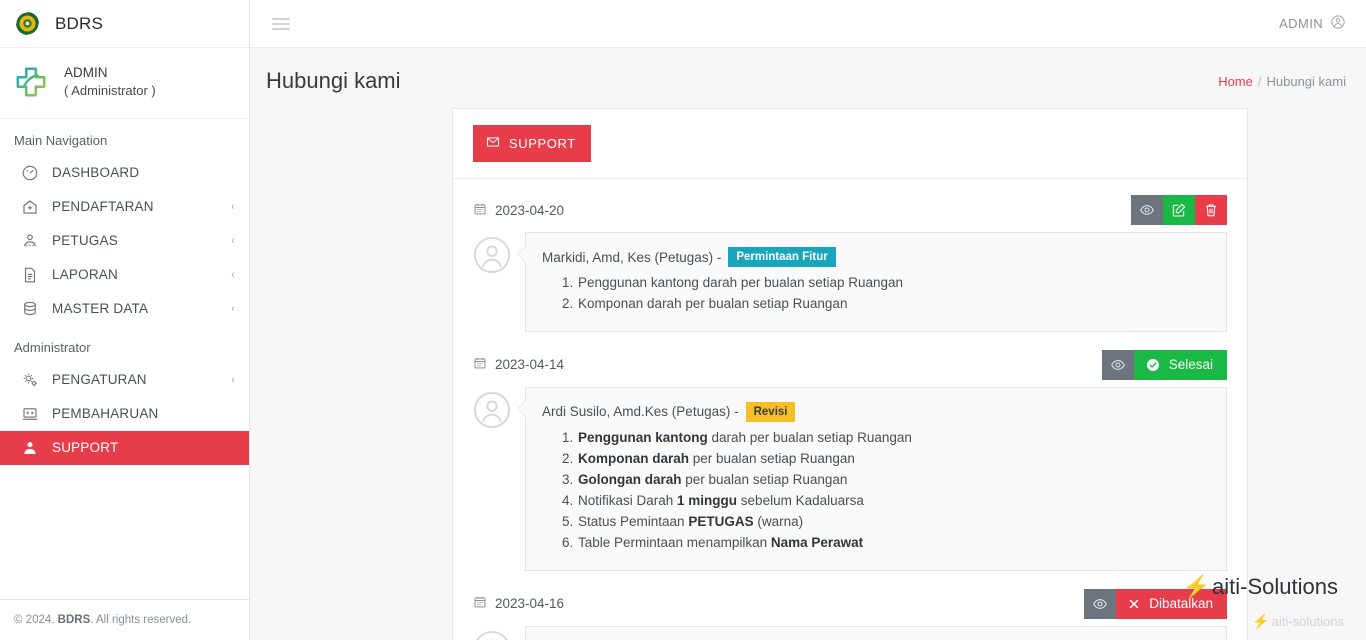  I want to click on timeline-author: Markidi, Amd, Kes (Petugas) -, so click(632, 257).